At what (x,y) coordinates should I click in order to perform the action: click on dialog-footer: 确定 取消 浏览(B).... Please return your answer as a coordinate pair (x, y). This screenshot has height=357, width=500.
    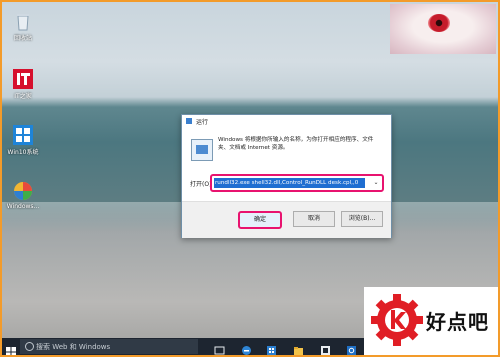
    Looking at the image, I should click on (286, 219).